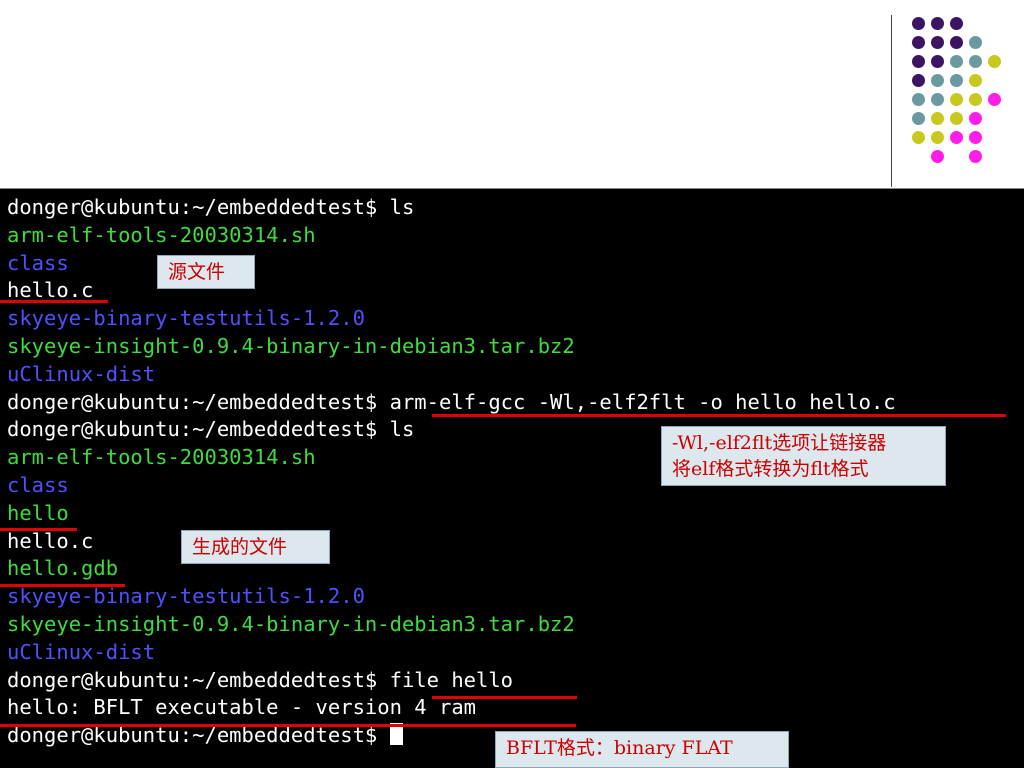  What do you see at coordinates (255, 547) in the screenshot?
I see `annotation-generated-files: 生成的文件` at bounding box center [255, 547].